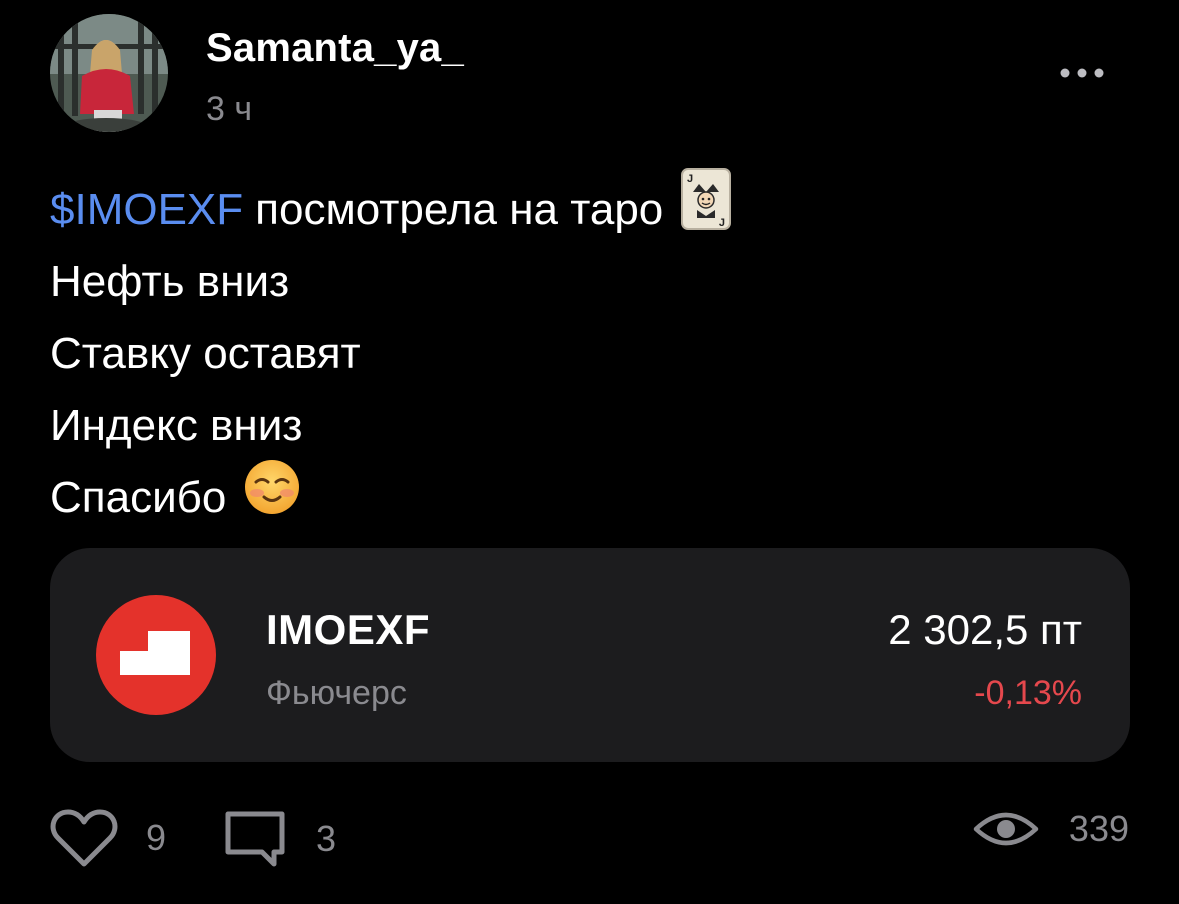 The width and height of the screenshot is (1179, 904). What do you see at coordinates (138, 497) in the screenshot?
I see `post-line-5-text: Спасибо` at bounding box center [138, 497].